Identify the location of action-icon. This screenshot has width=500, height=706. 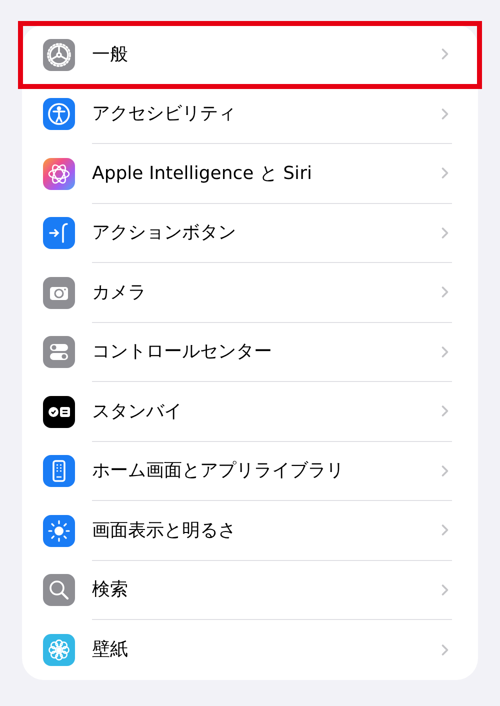
(59, 233).